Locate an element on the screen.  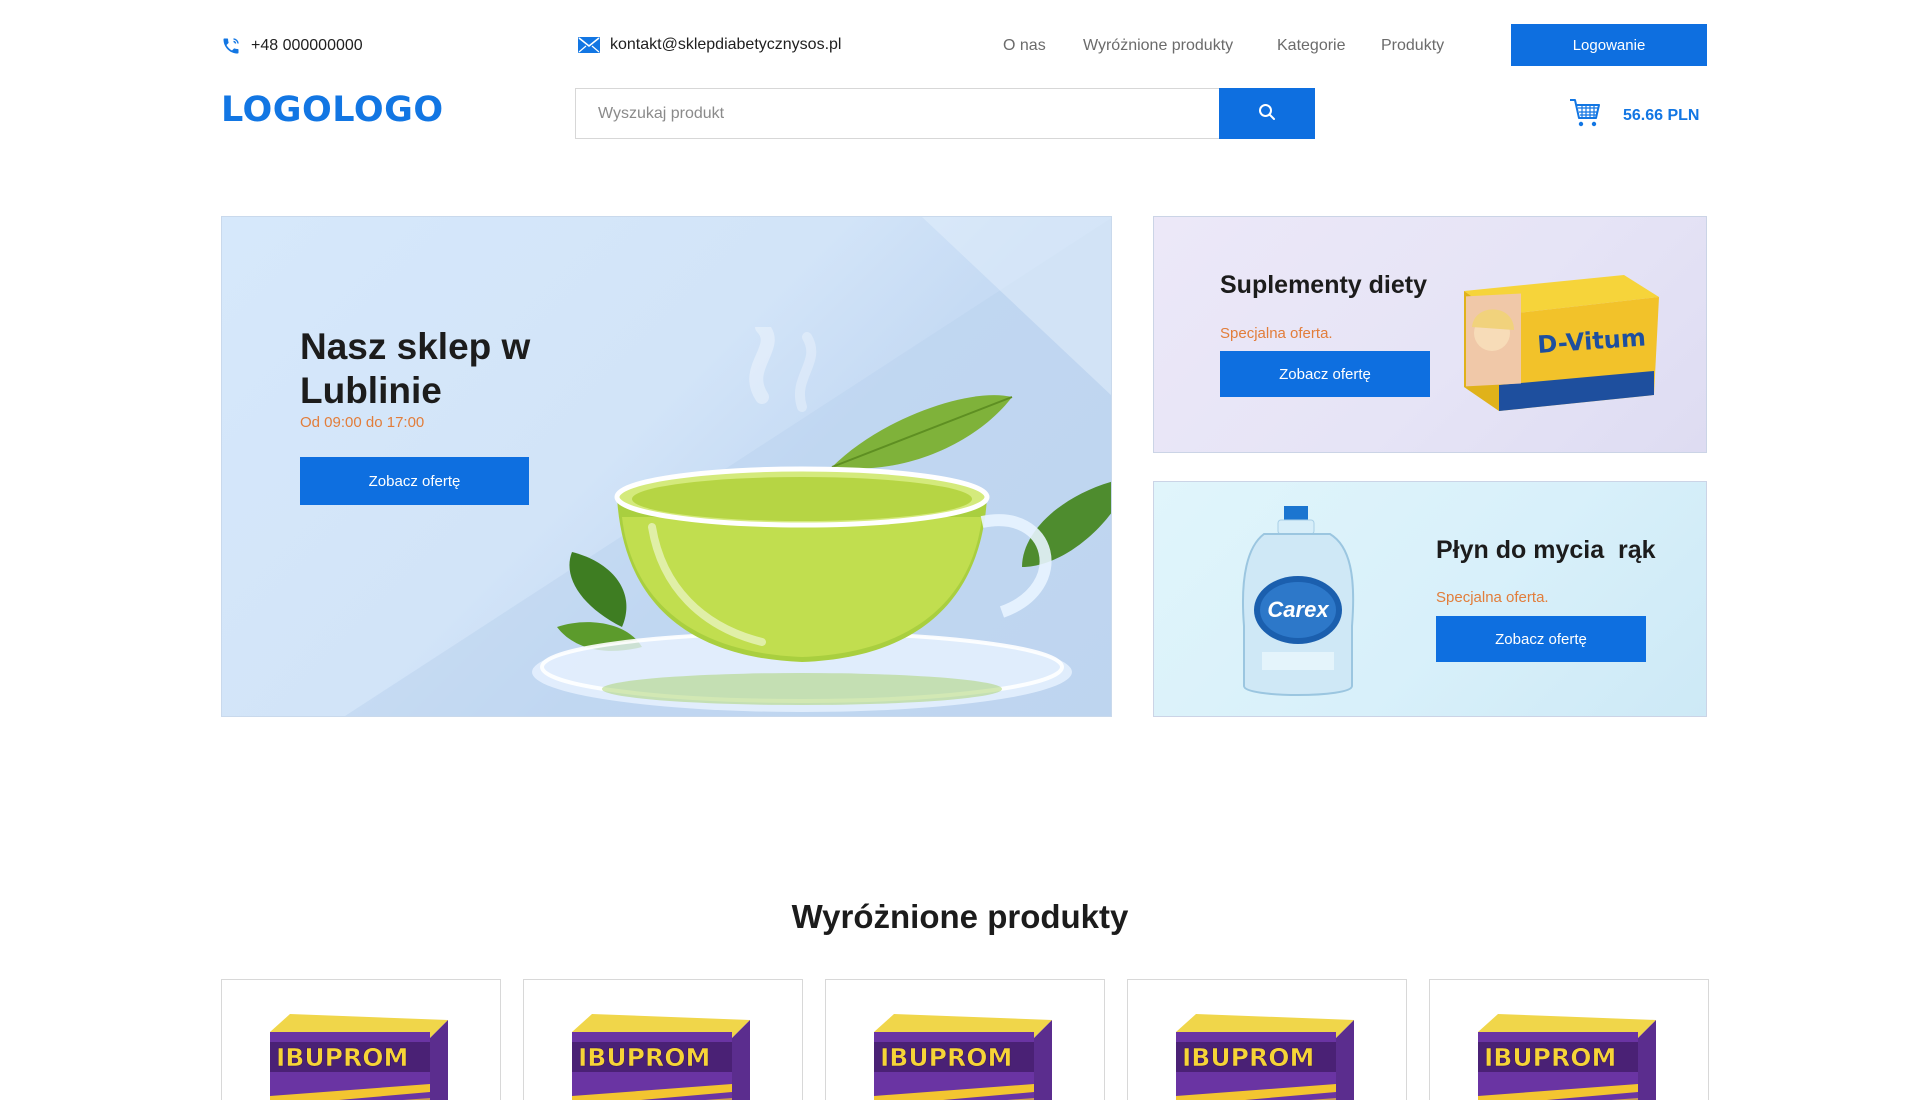
search-button is located at coordinates (1267, 113).